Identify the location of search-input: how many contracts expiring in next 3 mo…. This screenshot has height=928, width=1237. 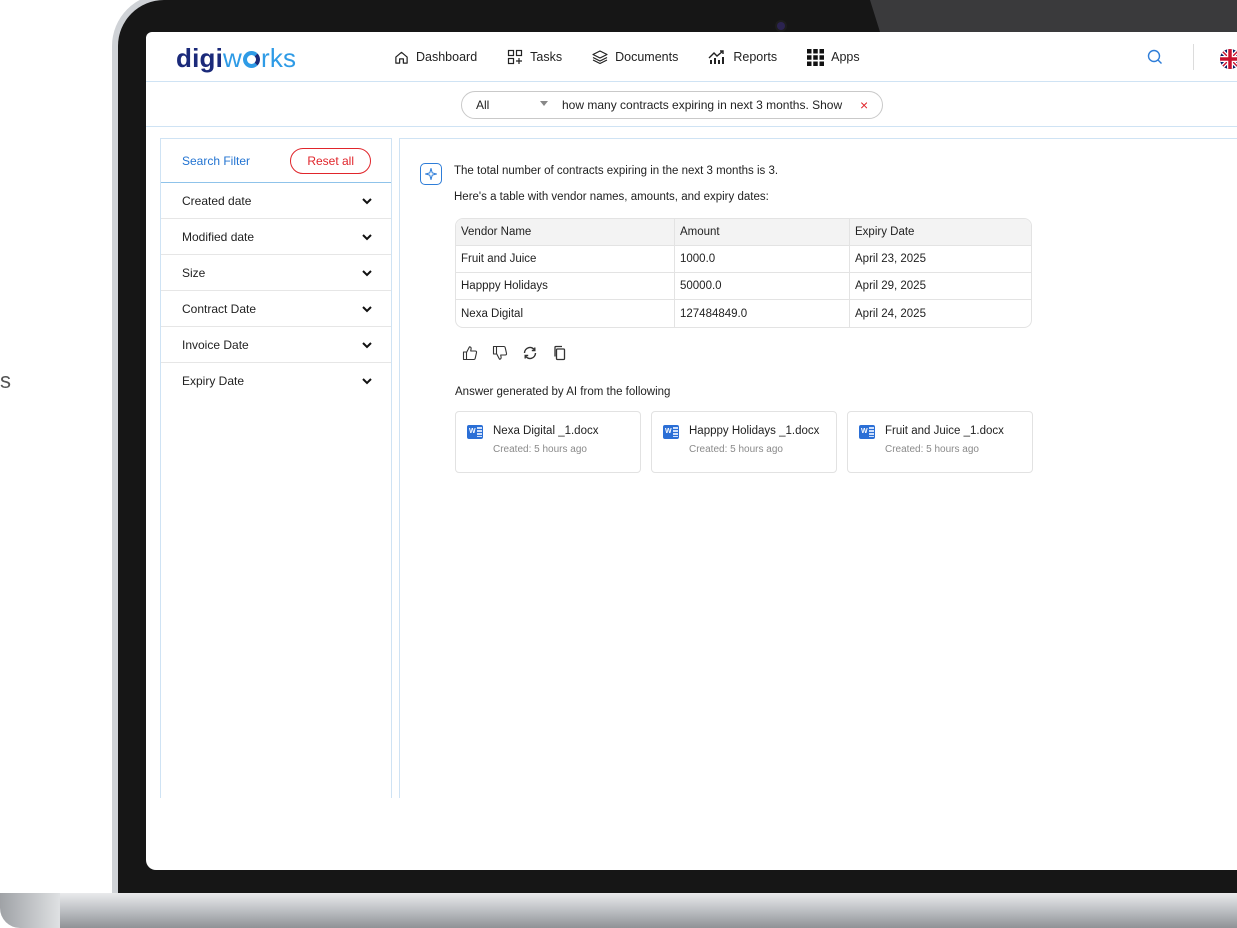
(711, 105).